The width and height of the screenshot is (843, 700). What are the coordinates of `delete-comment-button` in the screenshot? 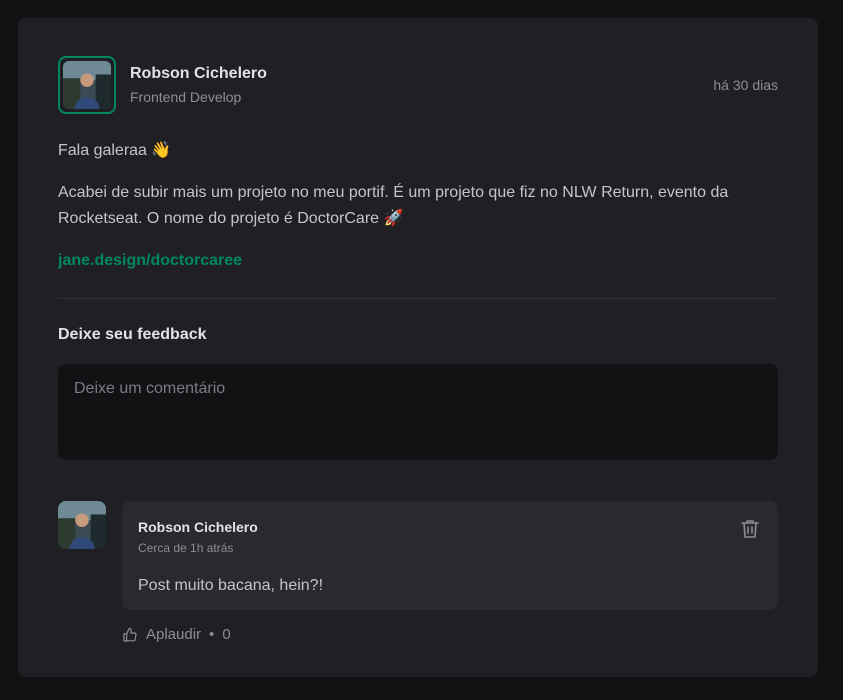 It's located at (750, 529).